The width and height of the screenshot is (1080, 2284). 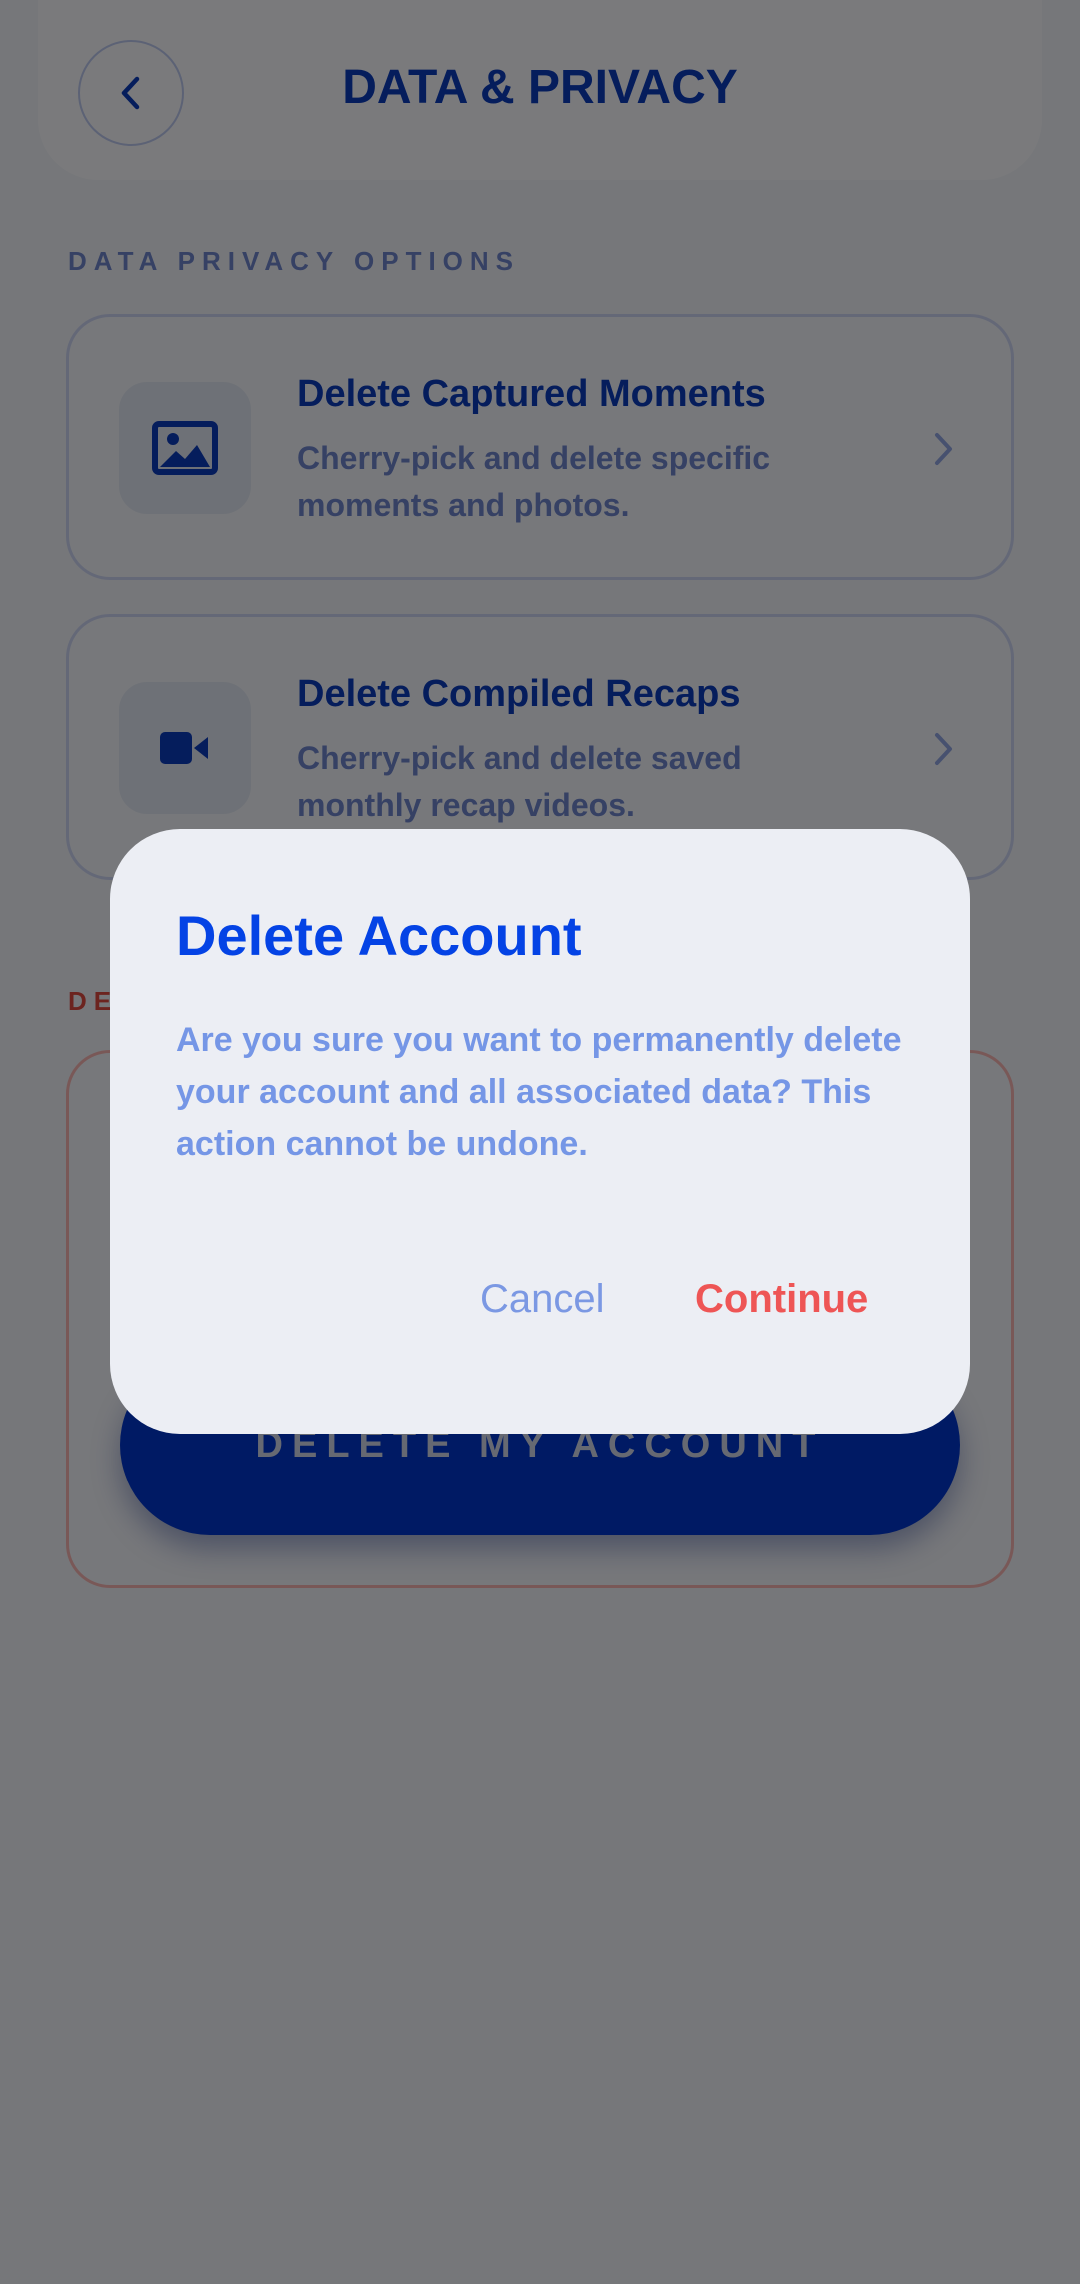 What do you see at coordinates (781, 1299) in the screenshot?
I see `continue-button: Continue` at bounding box center [781, 1299].